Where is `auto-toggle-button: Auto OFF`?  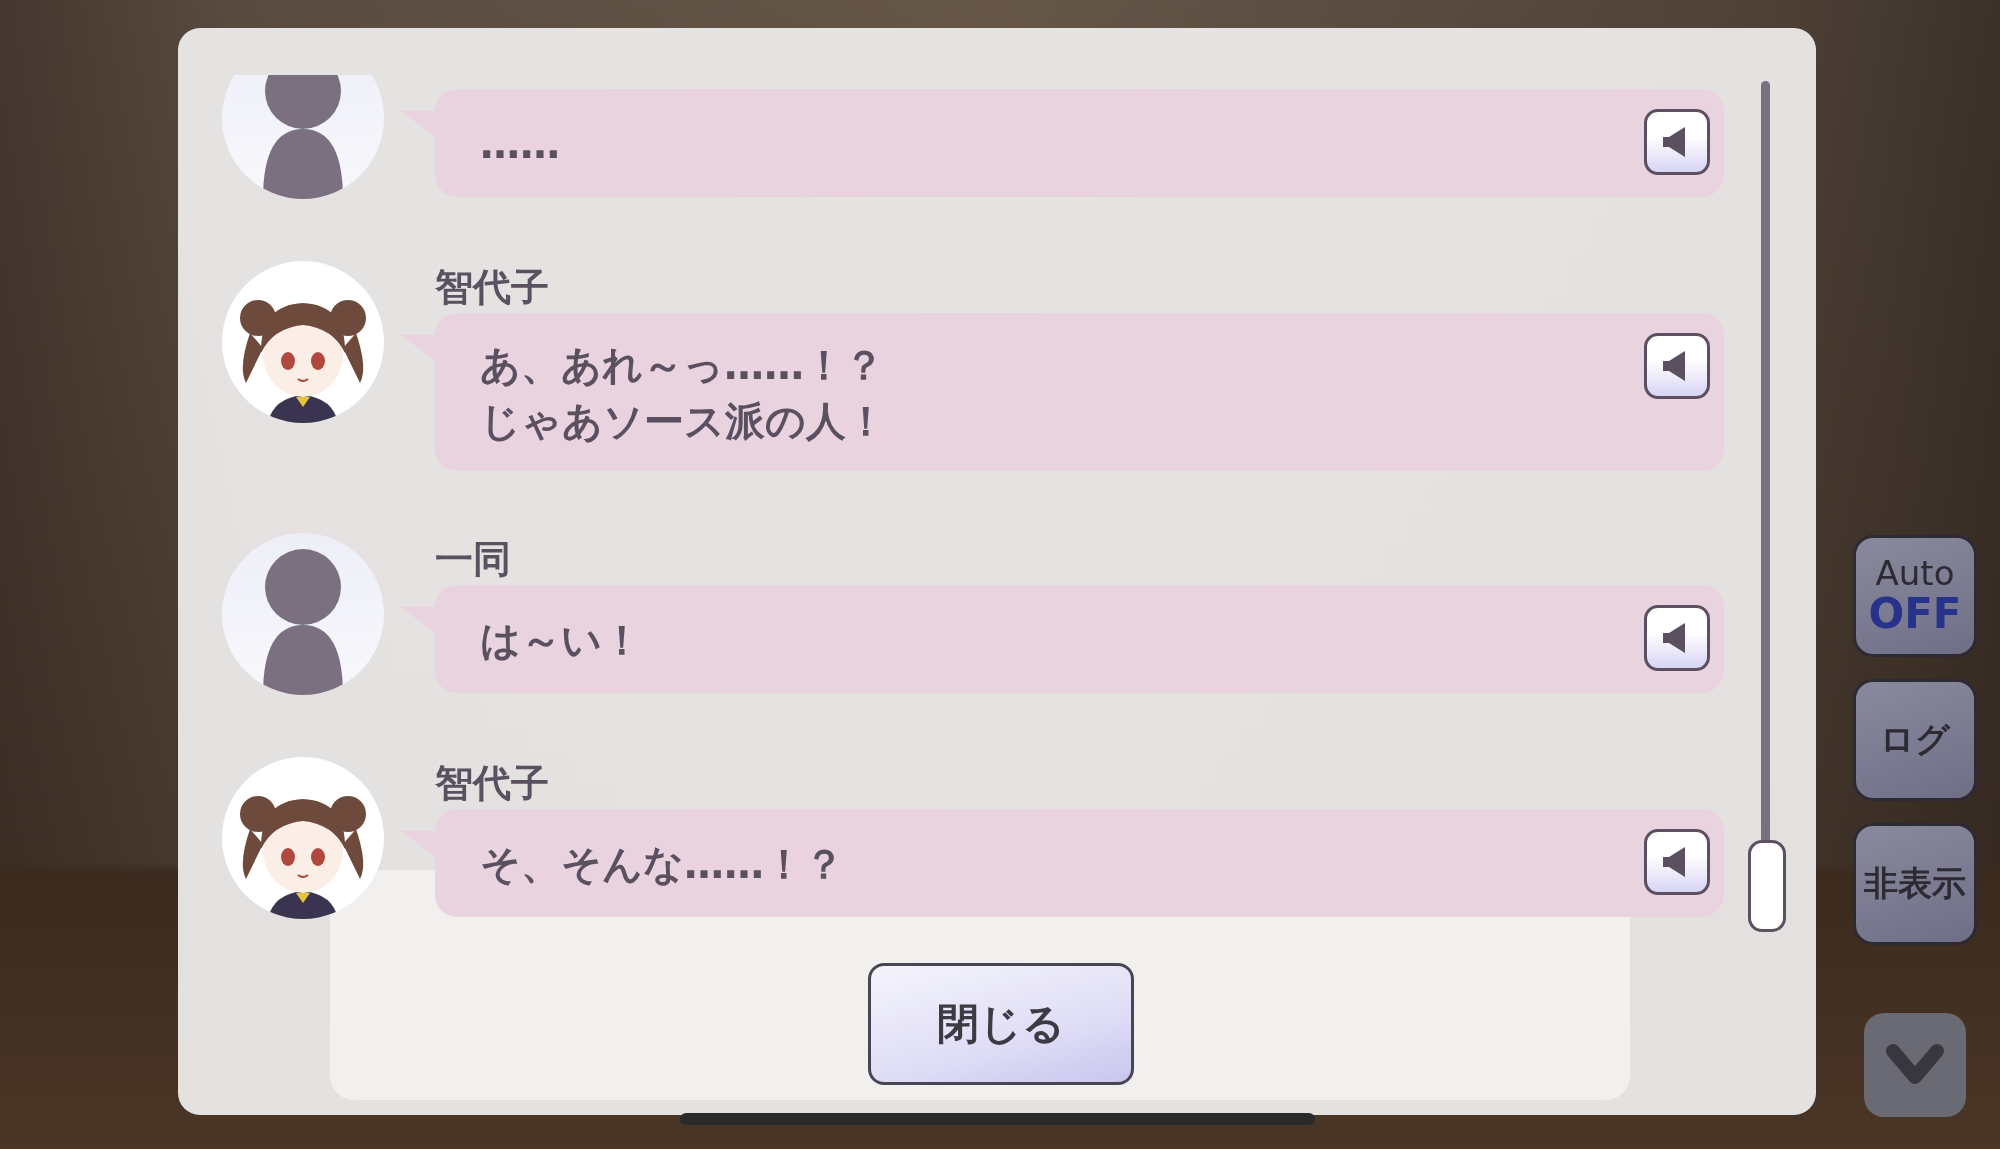
auto-toggle-button: Auto OFF is located at coordinates (1915, 596).